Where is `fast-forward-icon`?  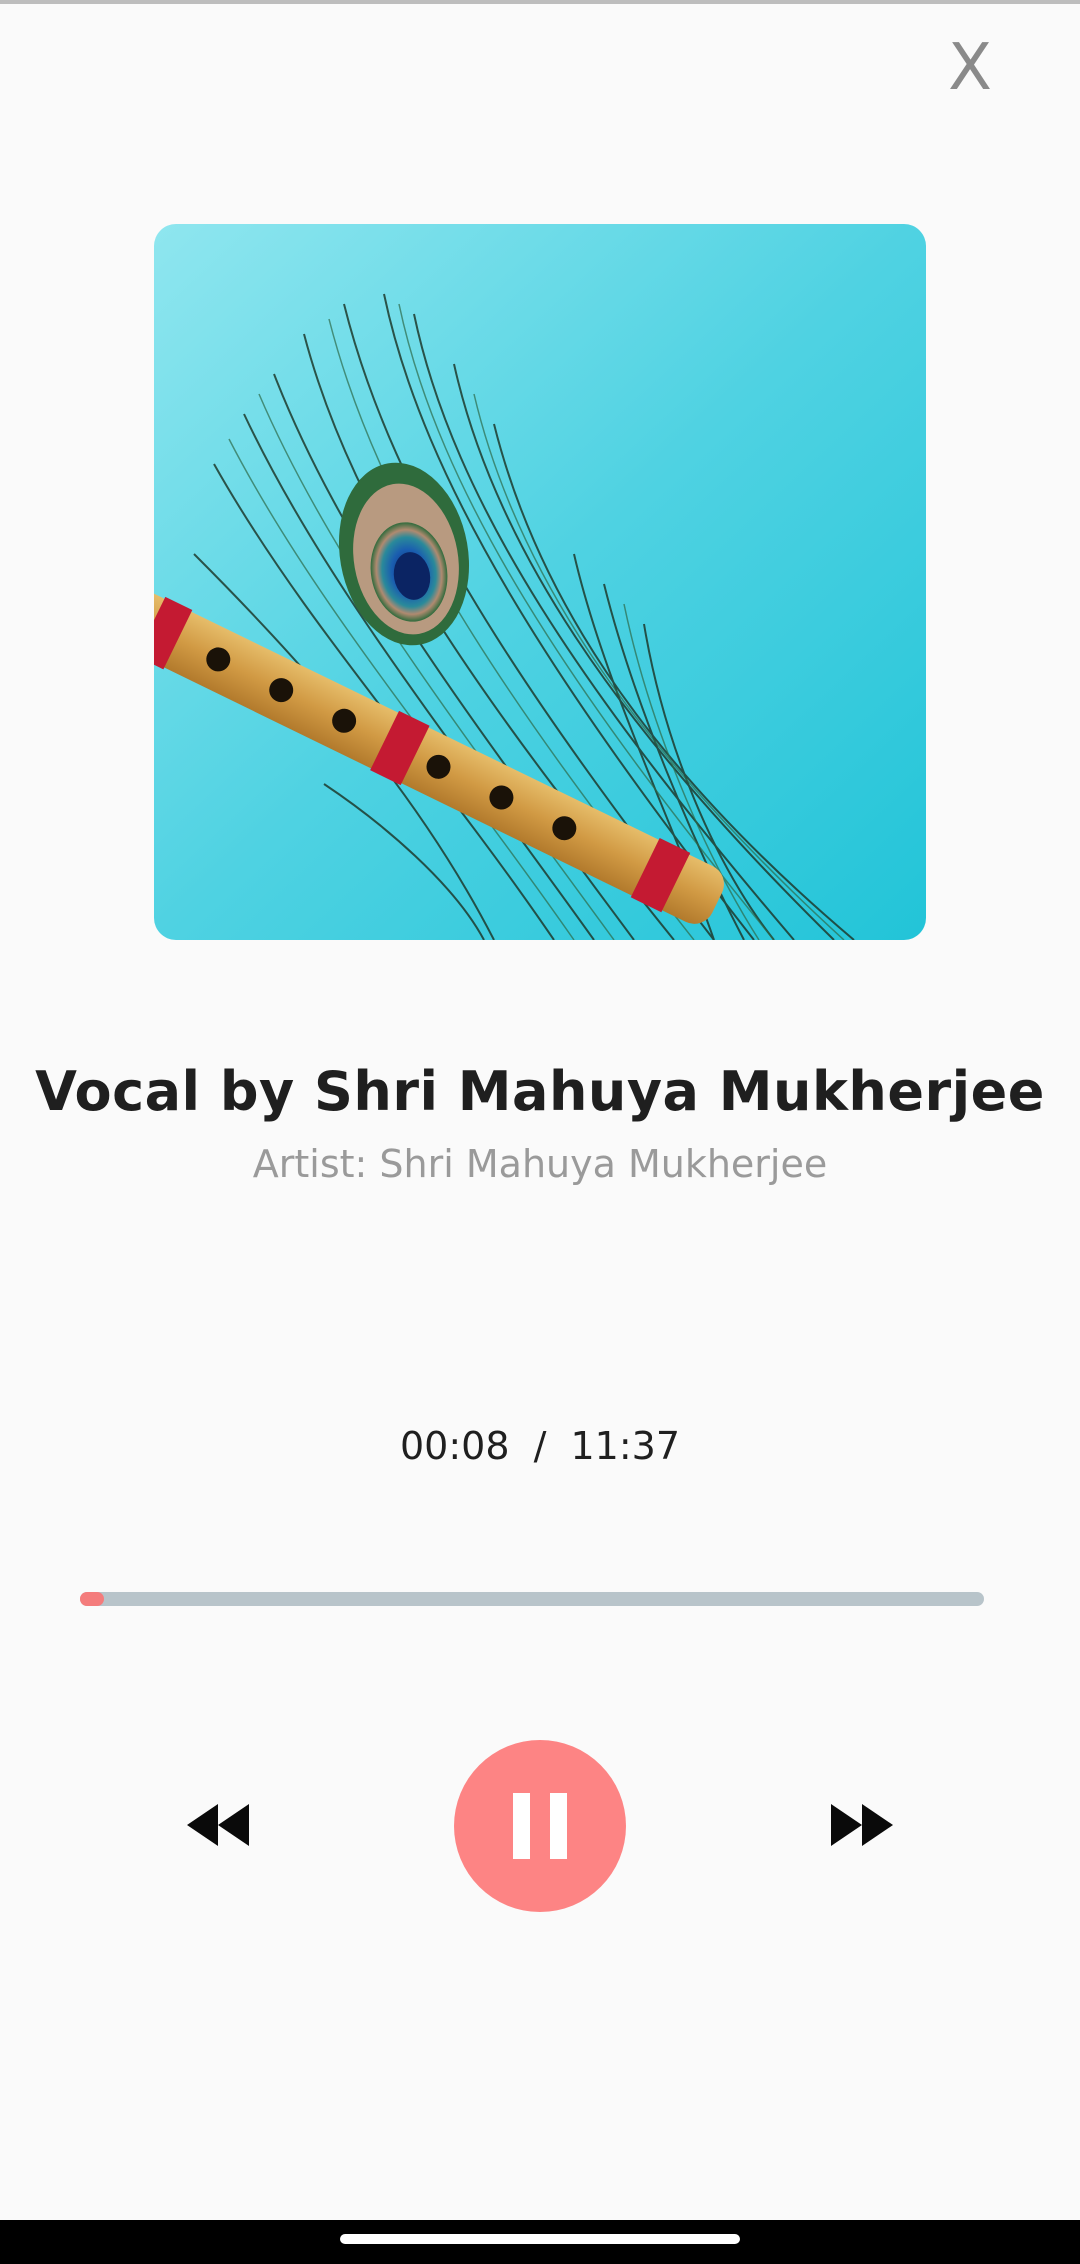 fast-forward-icon is located at coordinates (862, 1825).